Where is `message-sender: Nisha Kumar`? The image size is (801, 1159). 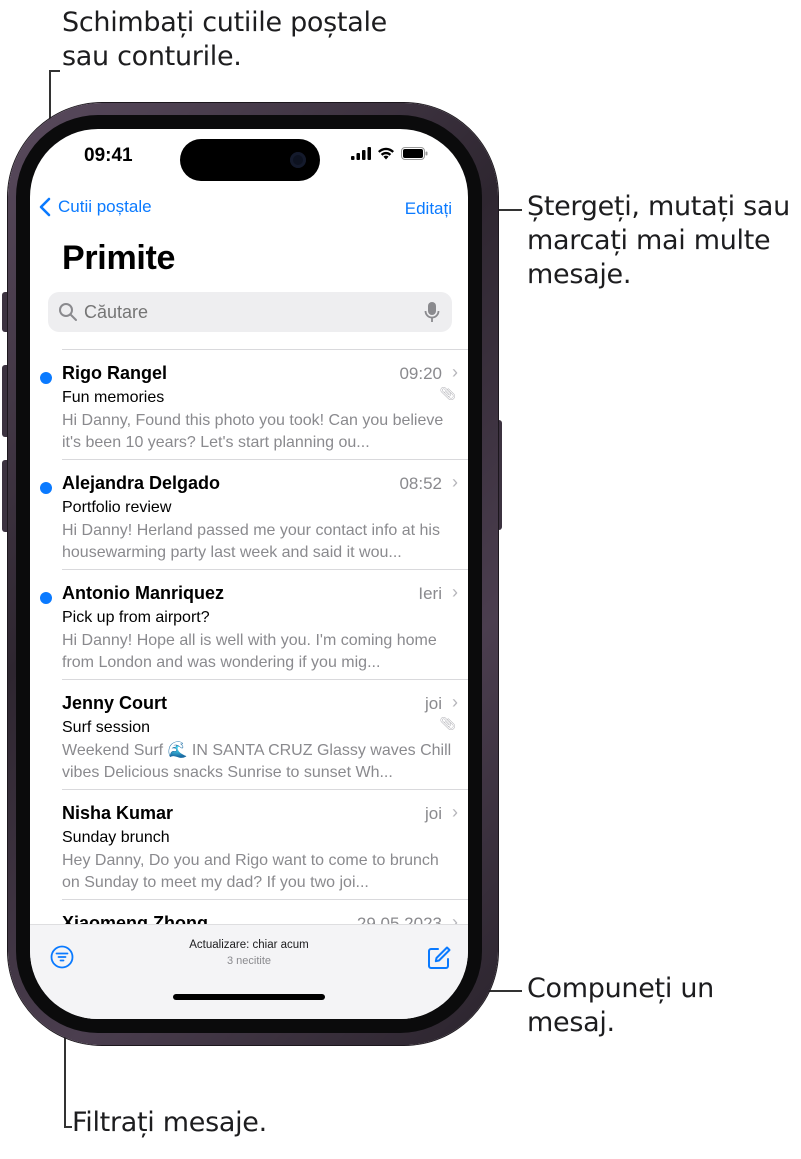 message-sender: Nisha Kumar is located at coordinates (118, 813).